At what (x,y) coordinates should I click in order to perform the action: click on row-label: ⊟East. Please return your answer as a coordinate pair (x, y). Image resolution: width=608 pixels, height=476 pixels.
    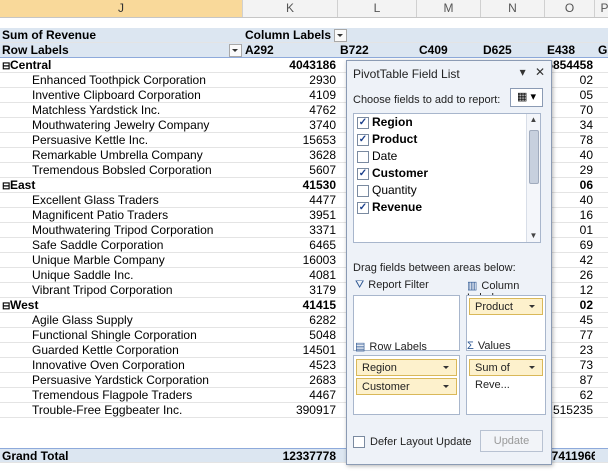
    Looking at the image, I should click on (121, 185).